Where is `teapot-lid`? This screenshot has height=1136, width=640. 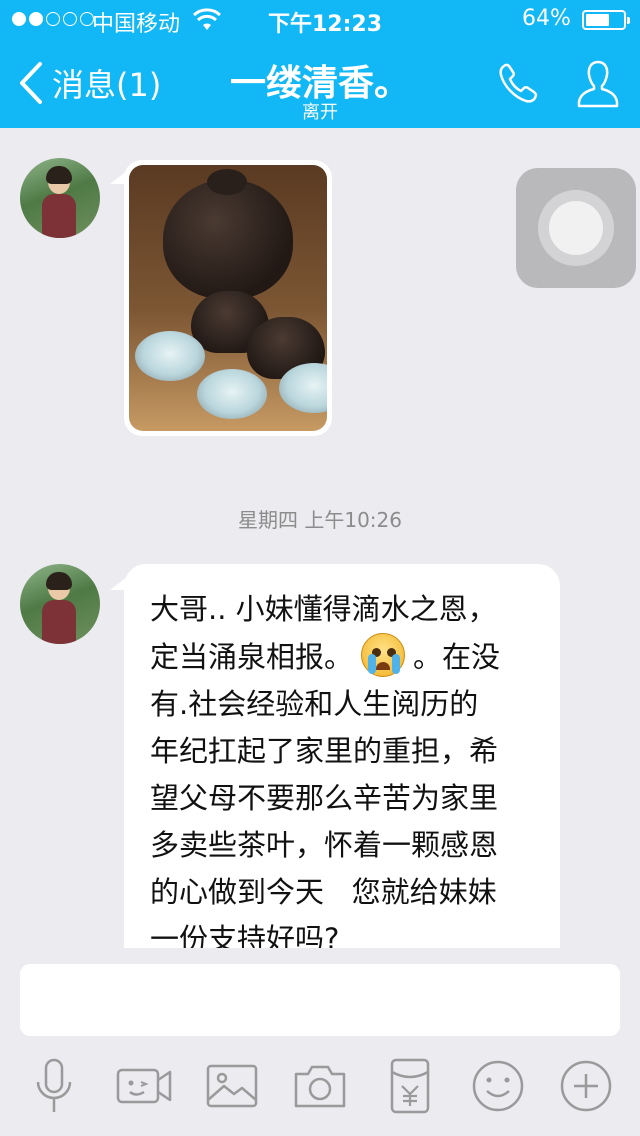
teapot-lid is located at coordinates (227, 182).